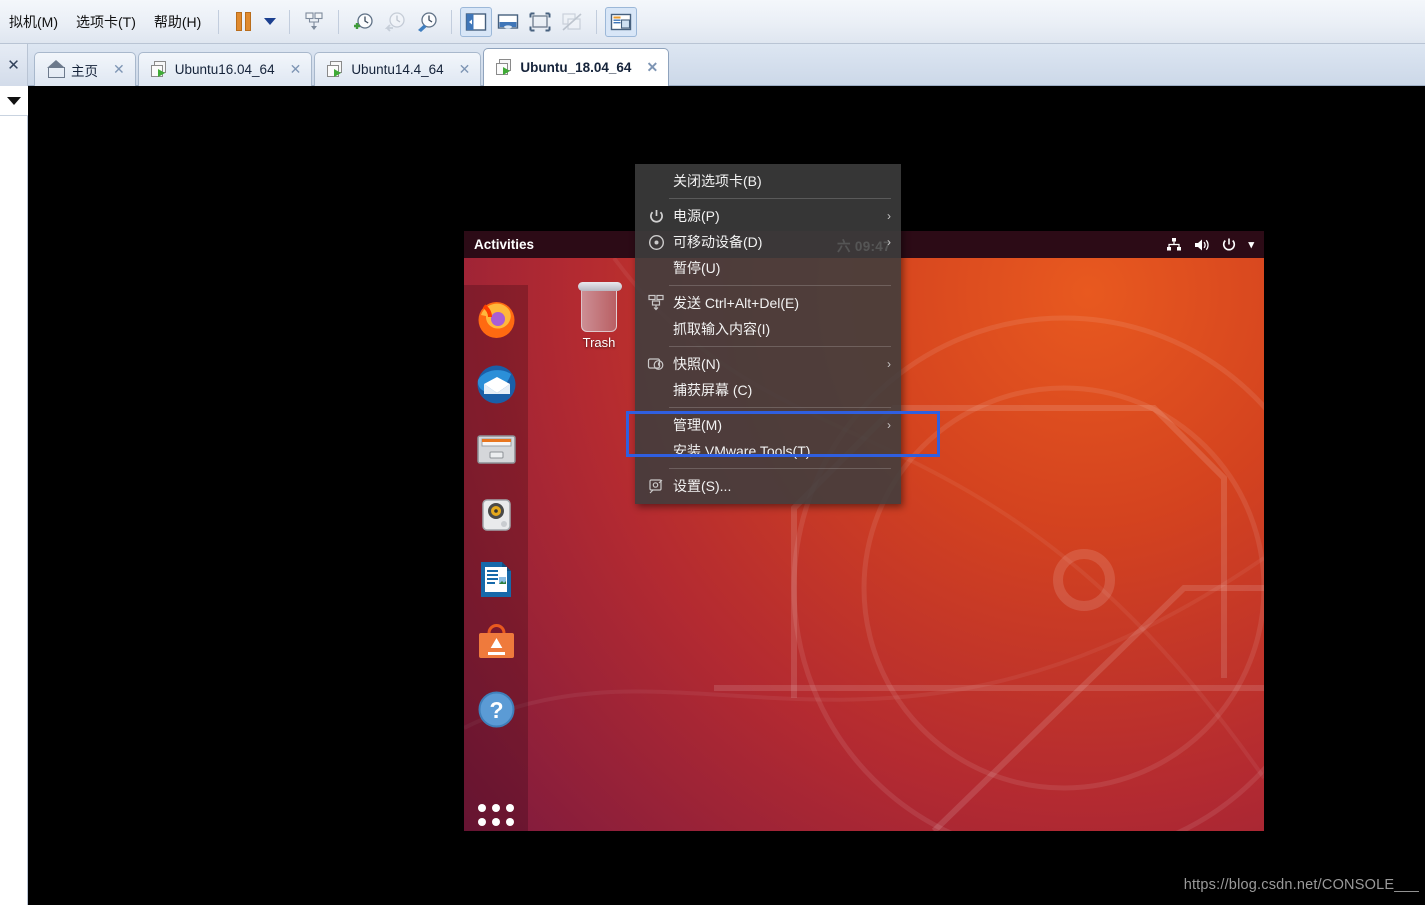 The image size is (1425, 905). I want to click on menu-bar: 拟机(M) 选项卡(T) 帮助(H), so click(712, 22).